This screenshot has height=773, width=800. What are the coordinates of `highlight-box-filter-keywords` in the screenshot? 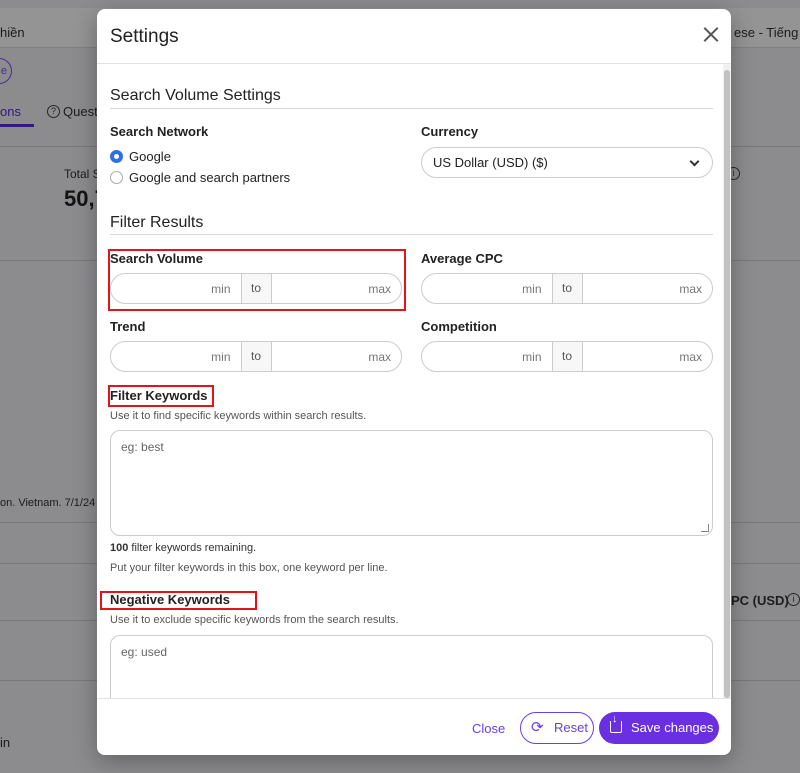 It's located at (161, 396).